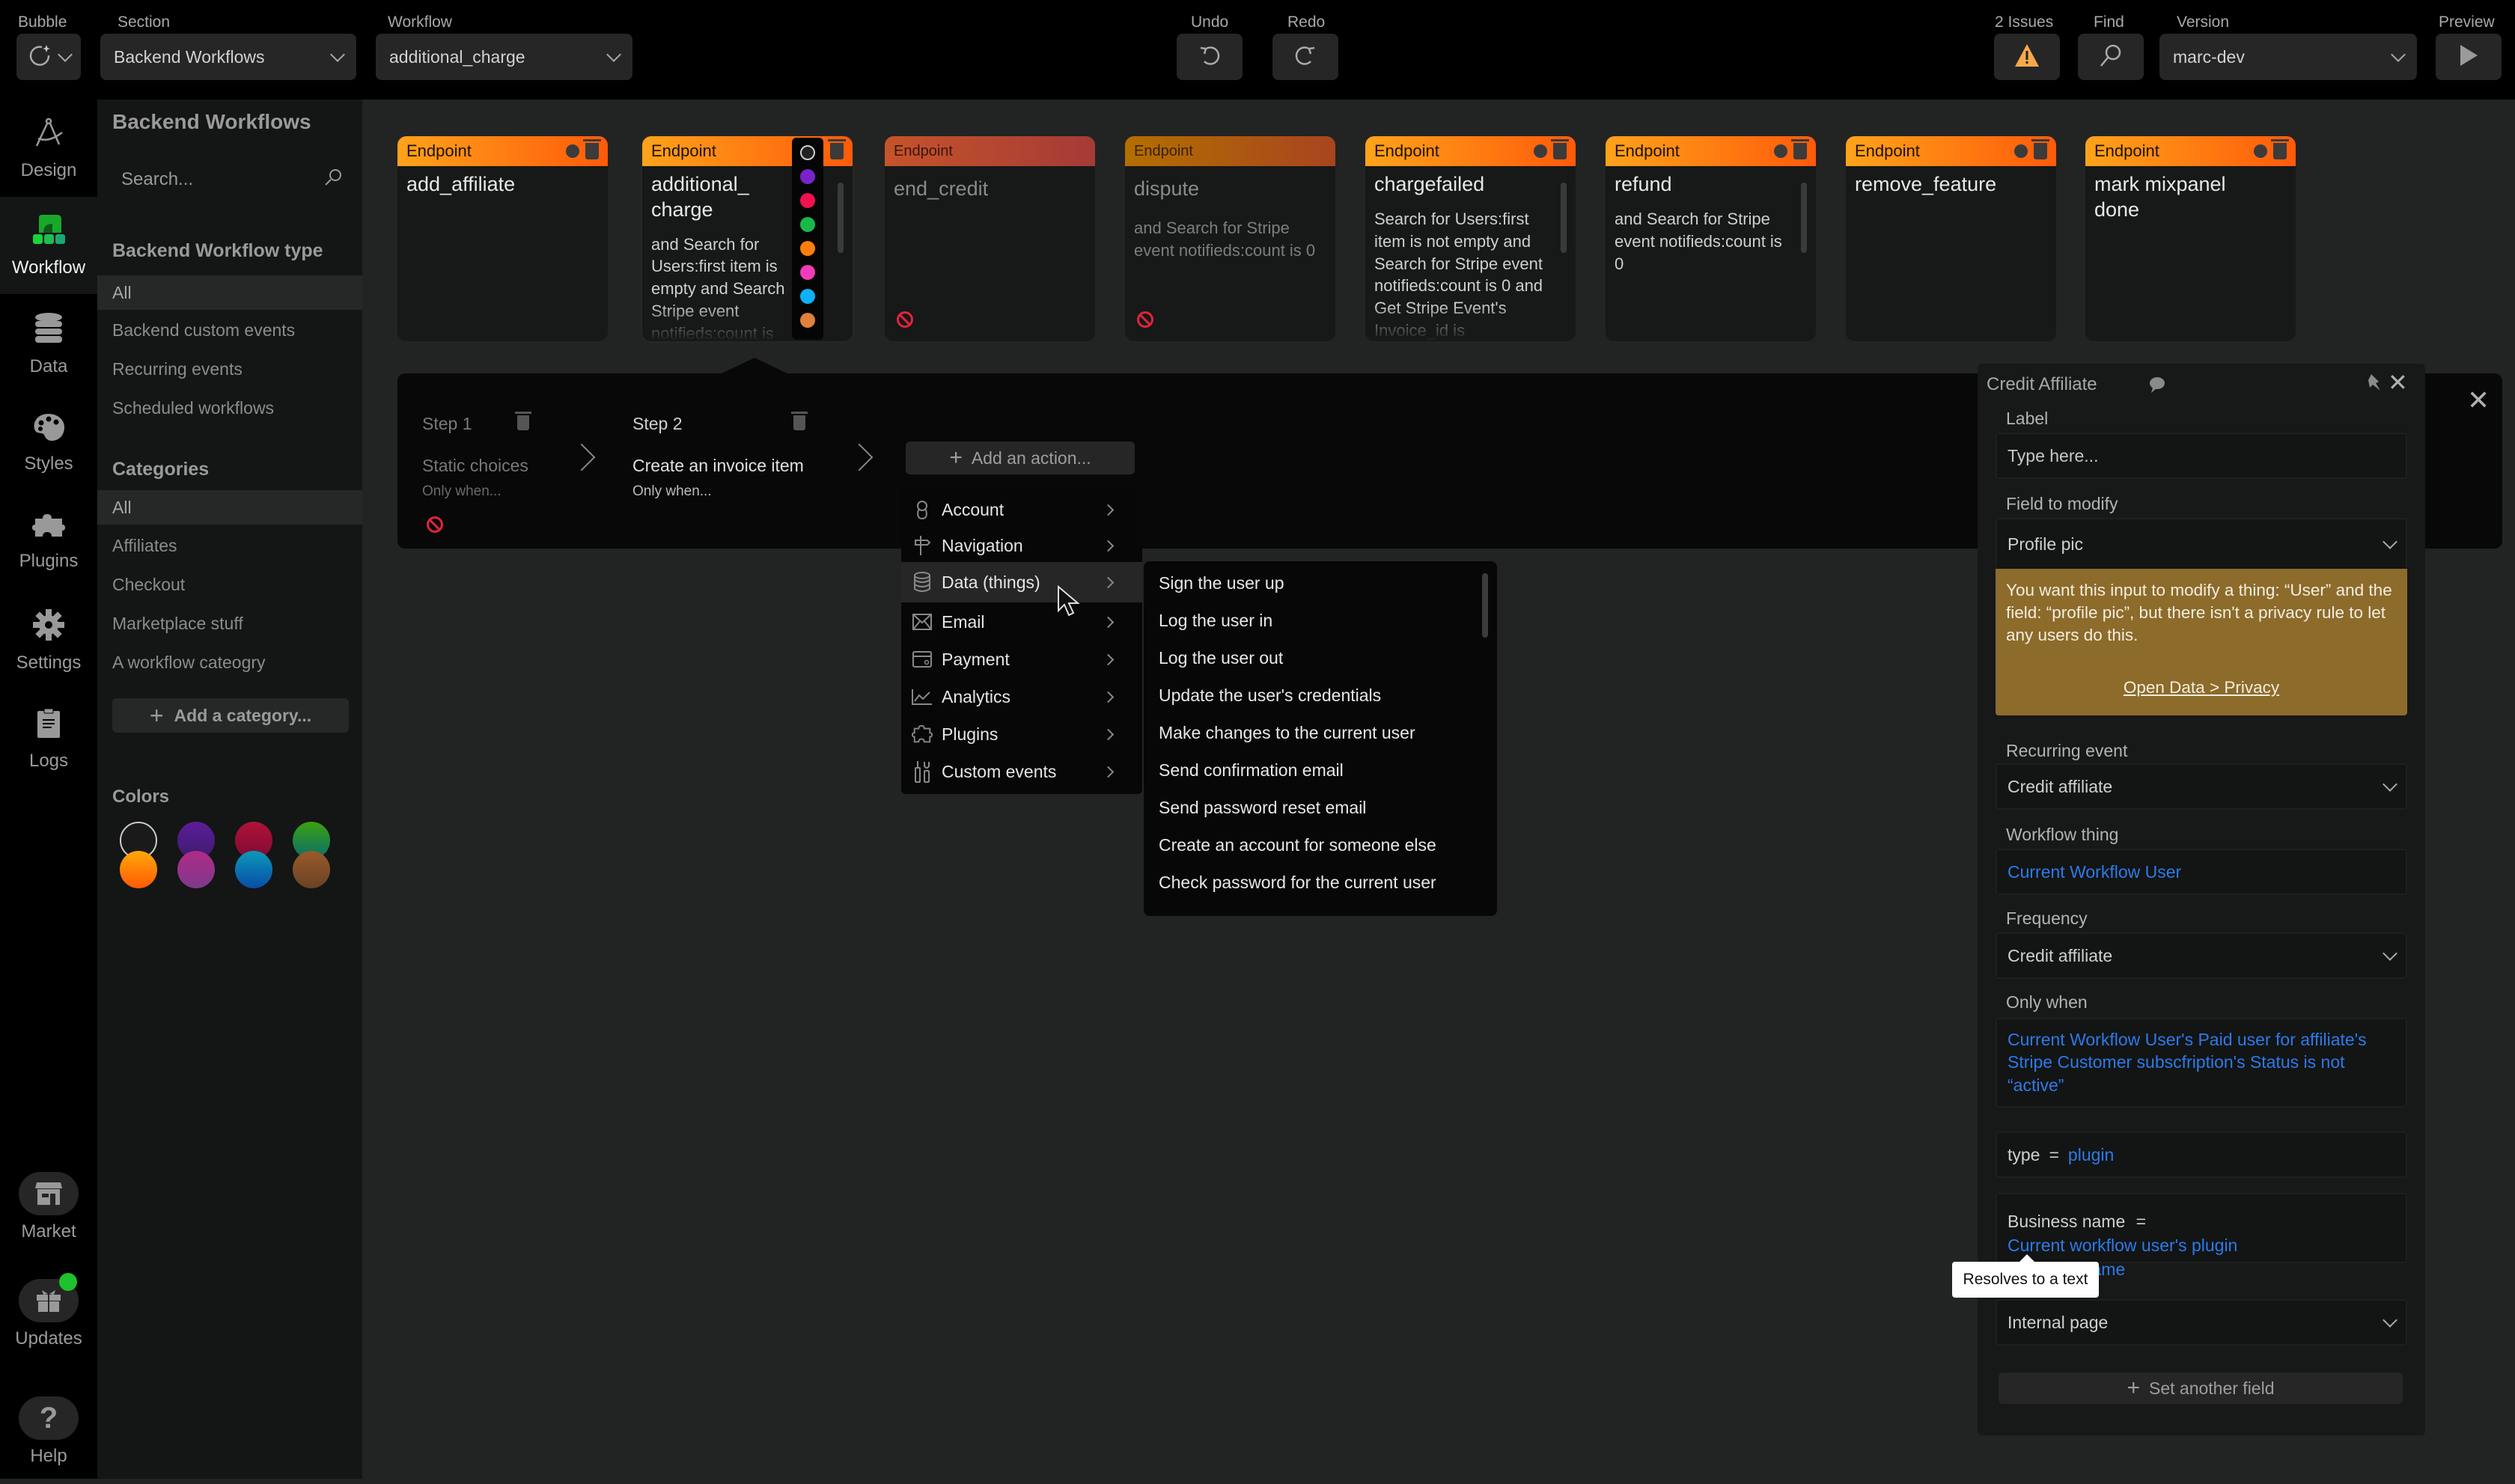 The image size is (2515, 1484). Describe the element at coordinates (1485, 605) in the screenshot. I see `submenu-scrollbar` at that location.